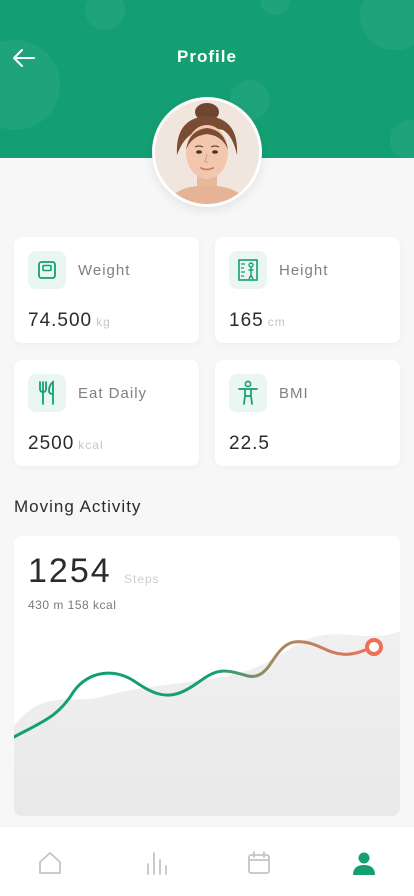  I want to click on eat-daily-number: 2500, so click(51, 443).